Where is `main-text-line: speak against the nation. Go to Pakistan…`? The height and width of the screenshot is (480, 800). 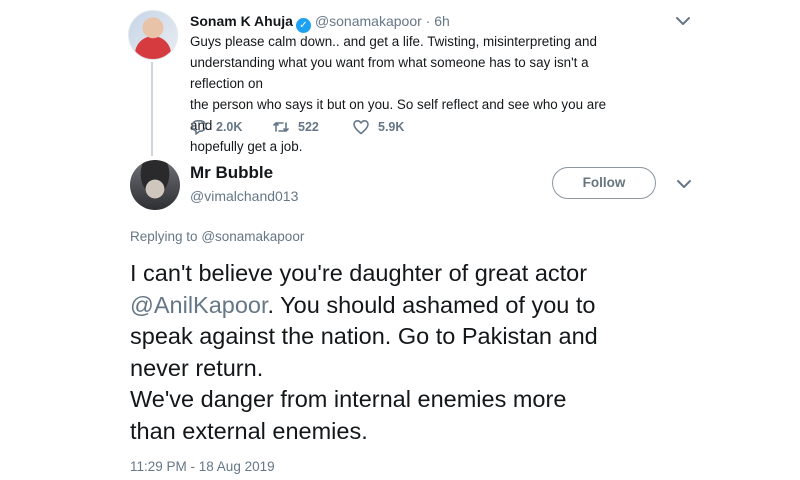 main-text-line: speak against the nation. Go to Pakistan… is located at coordinates (364, 336).